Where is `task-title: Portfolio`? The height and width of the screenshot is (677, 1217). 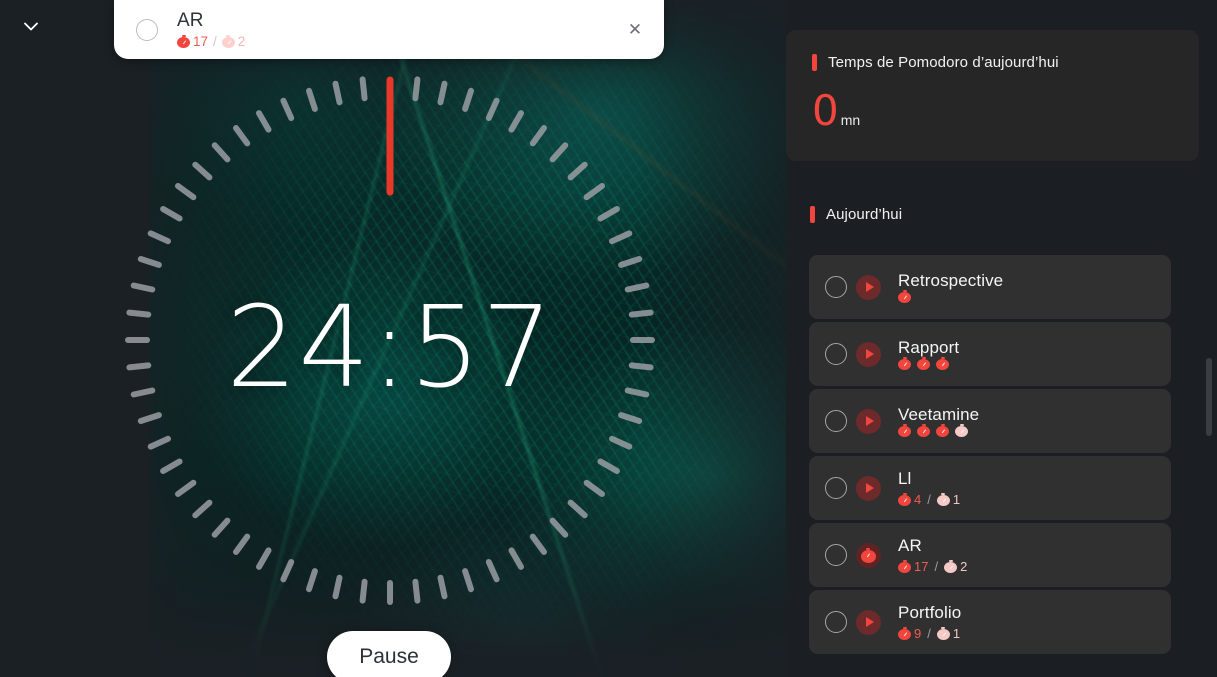
task-title: Portfolio is located at coordinates (930, 612).